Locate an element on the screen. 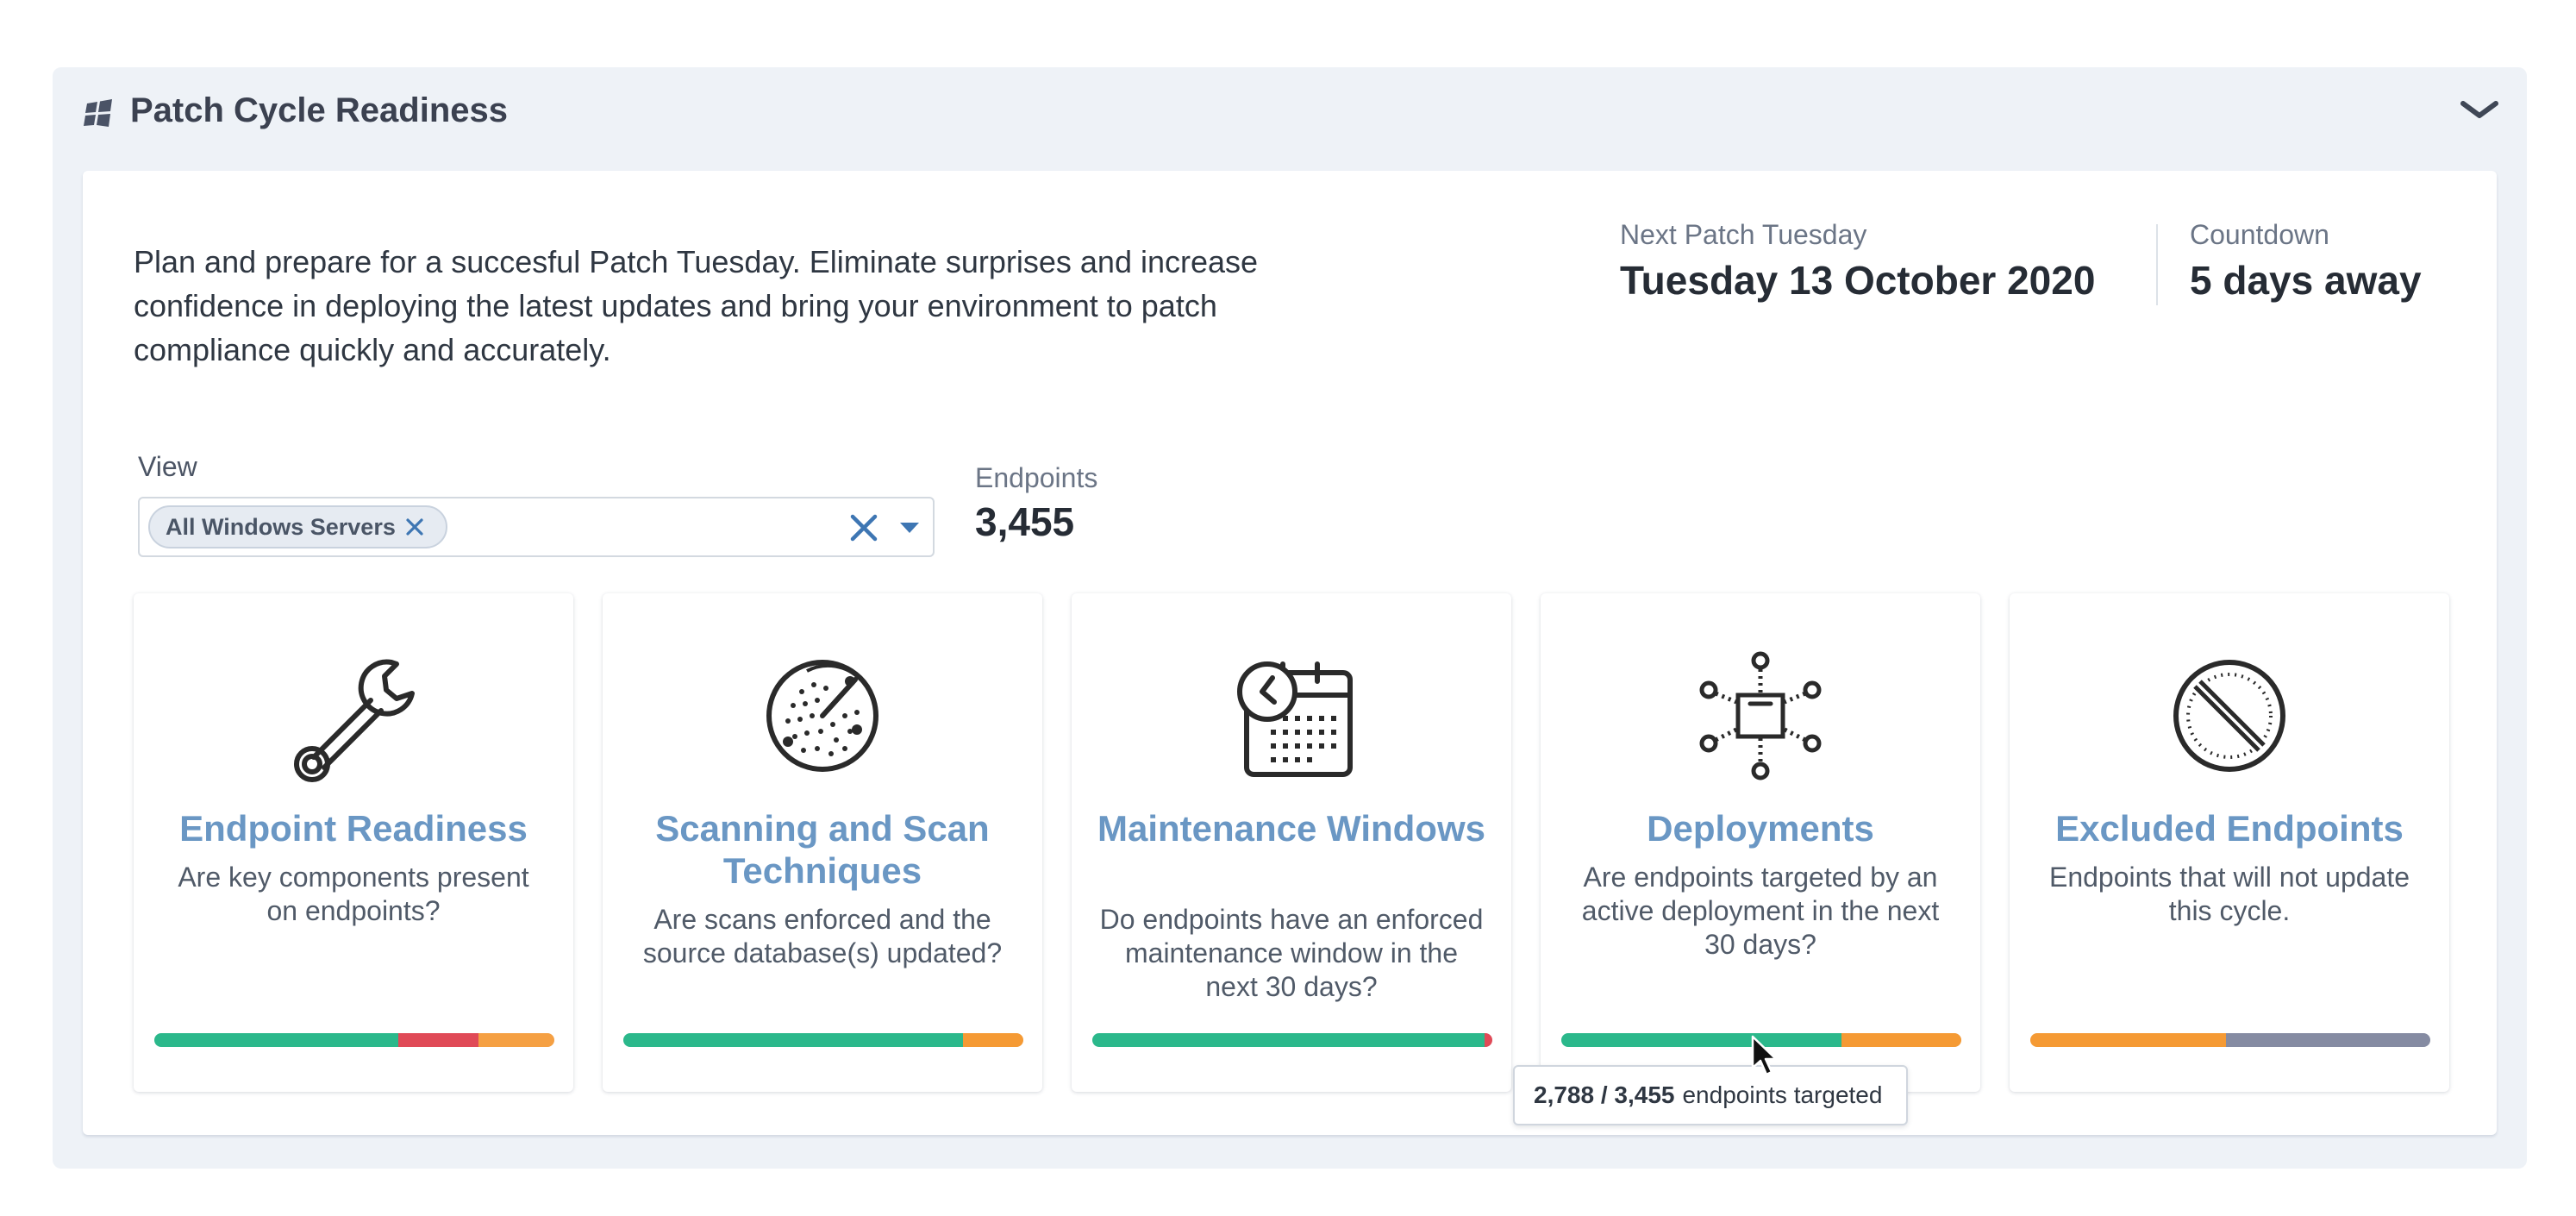 Image resolution: width=2576 pixels, height=1216 pixels. deployment-network-icon is located at coordinates (1760, 716).